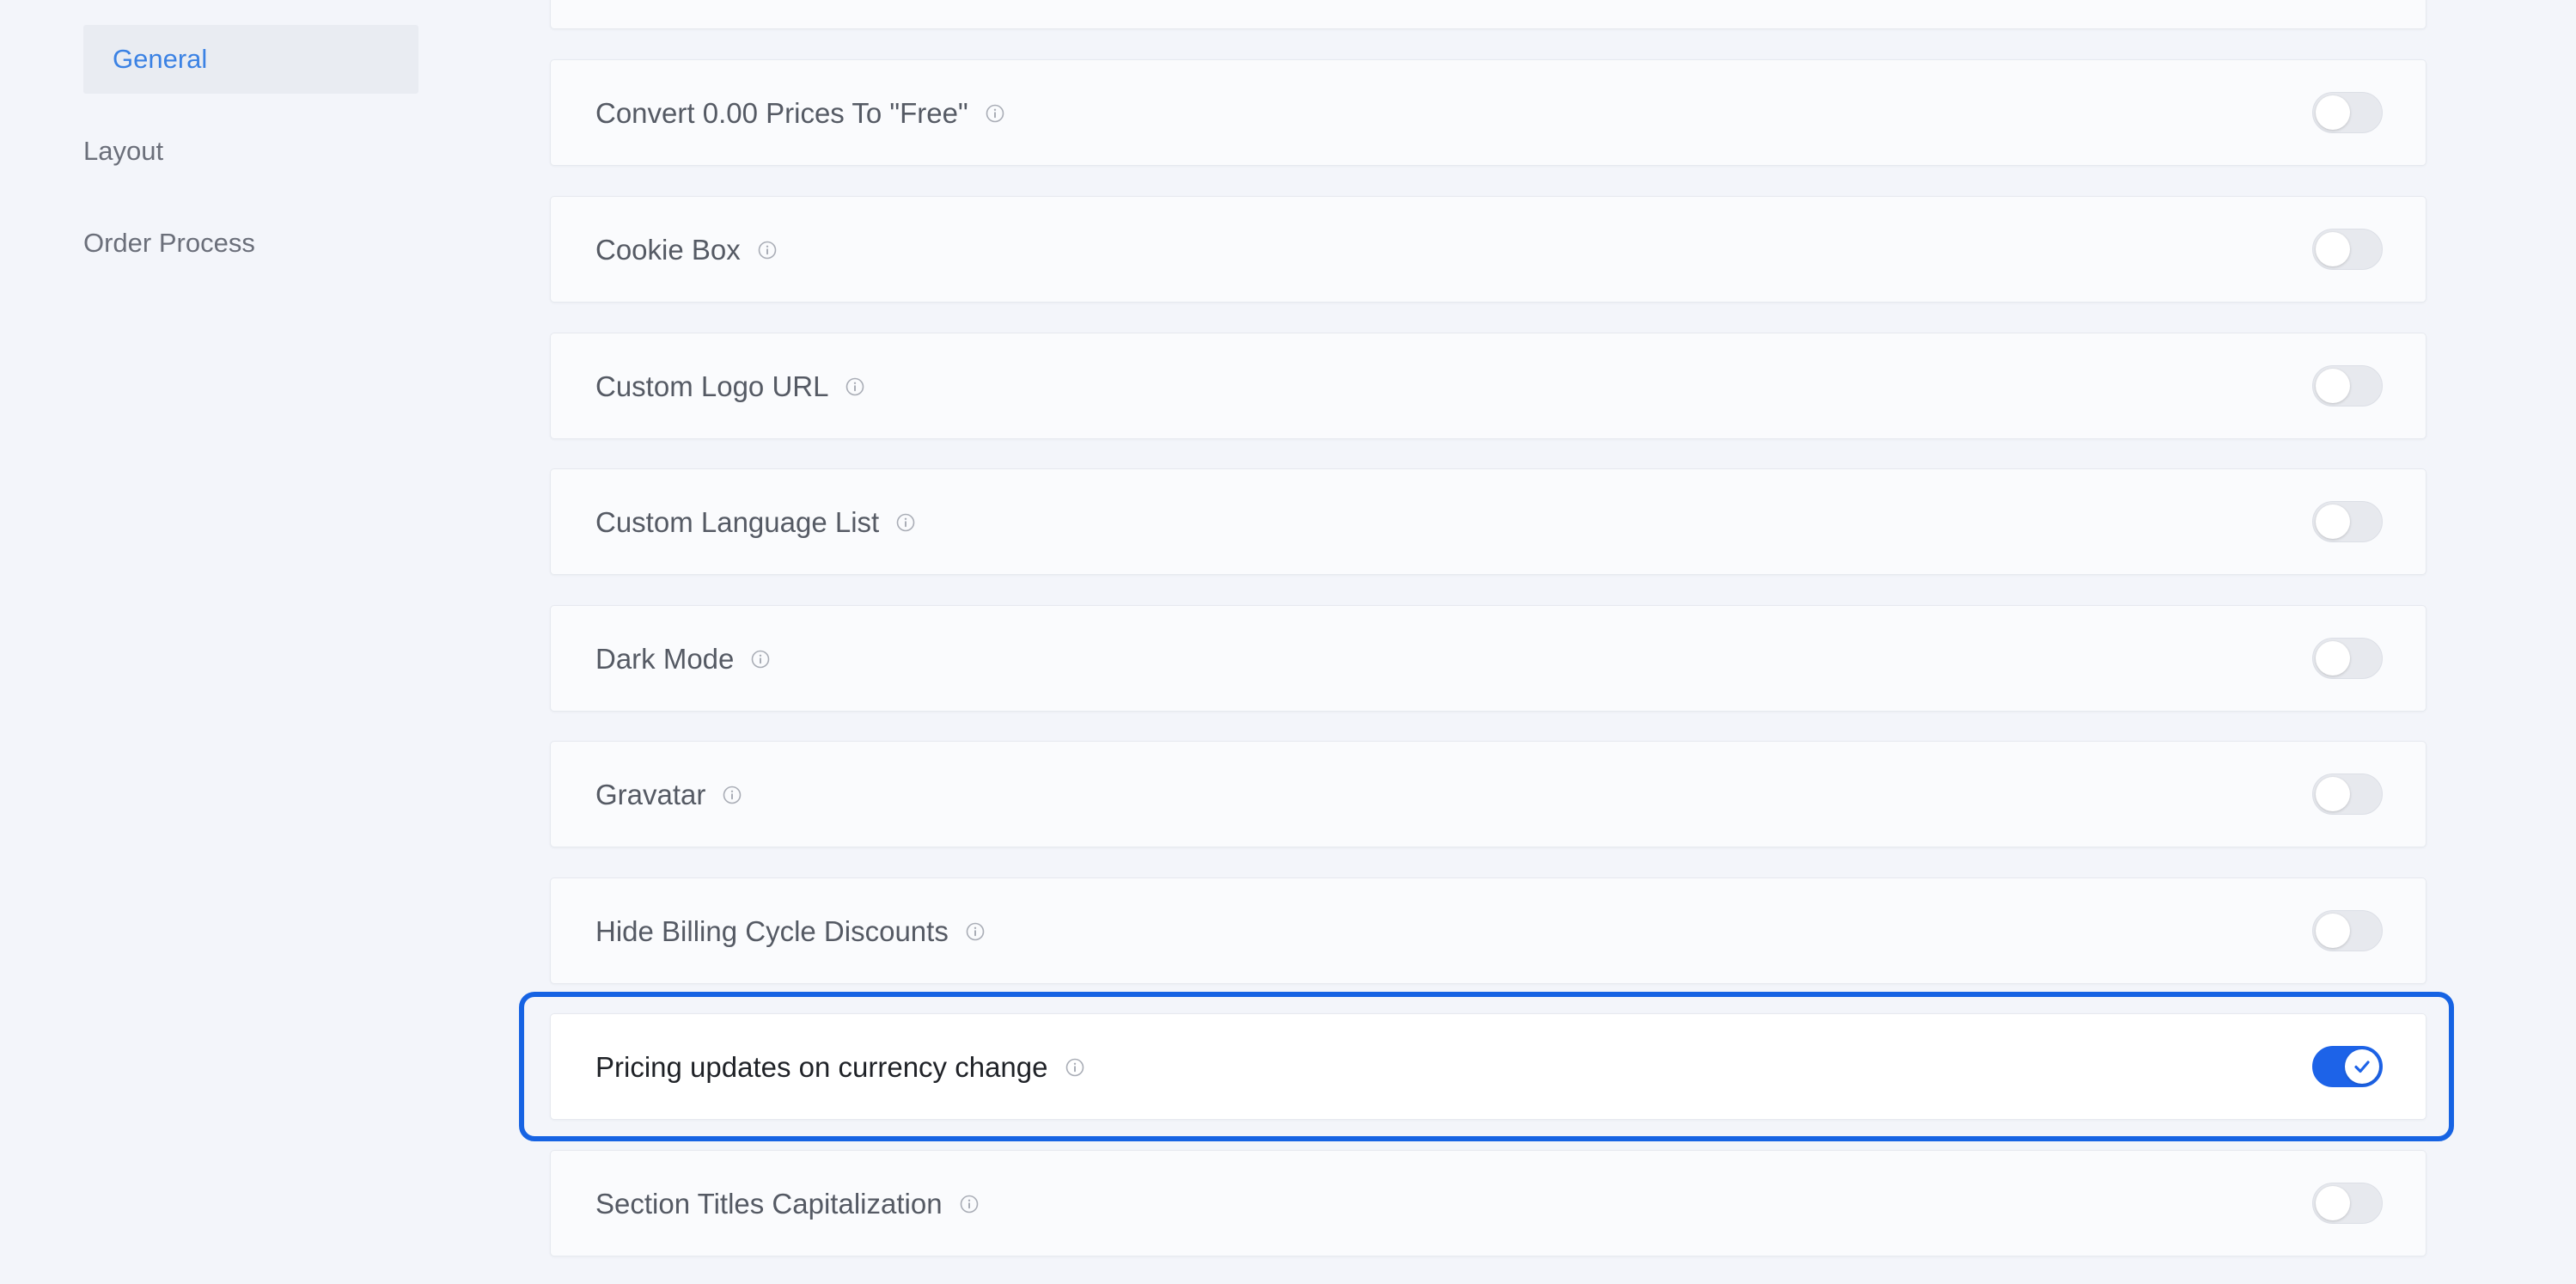  What do you see at coordinates (1488, 930) in the screenshot?
I see `setting-row: Hide Billing Cycle Discounts` at bounding box center [1488, 930].